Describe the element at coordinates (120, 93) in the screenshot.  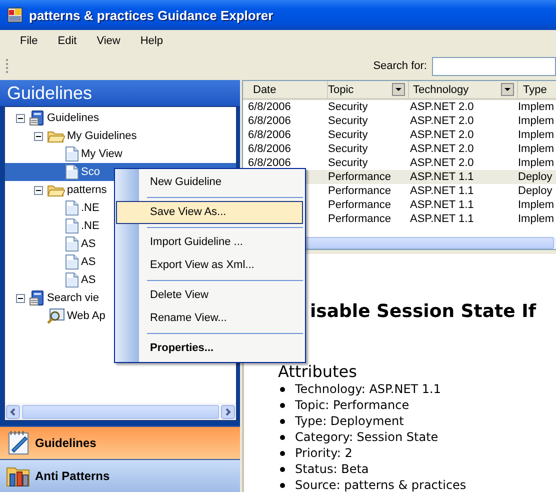
I see `panel-header: Guidelines` at that location.